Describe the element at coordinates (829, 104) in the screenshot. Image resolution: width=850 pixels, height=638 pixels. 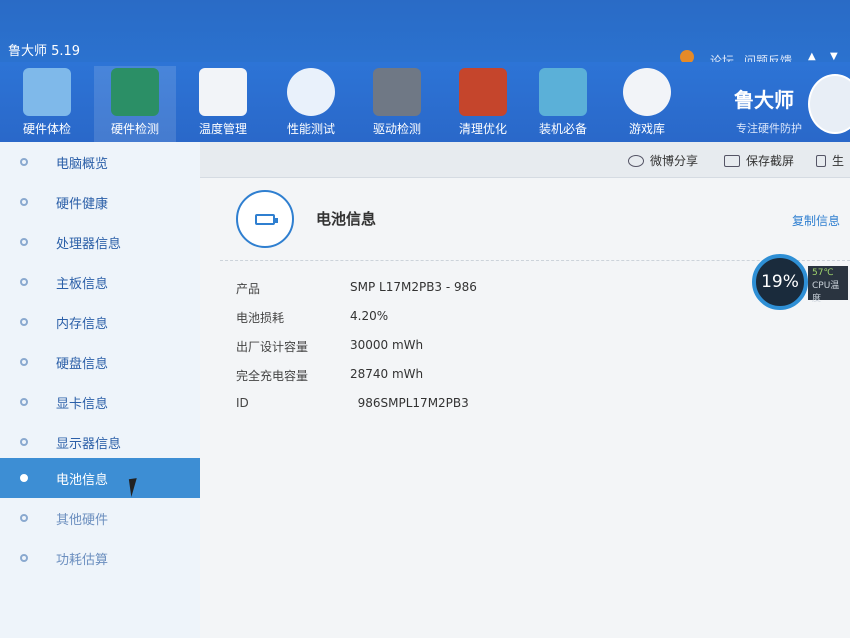
I see `avatar` at that location.